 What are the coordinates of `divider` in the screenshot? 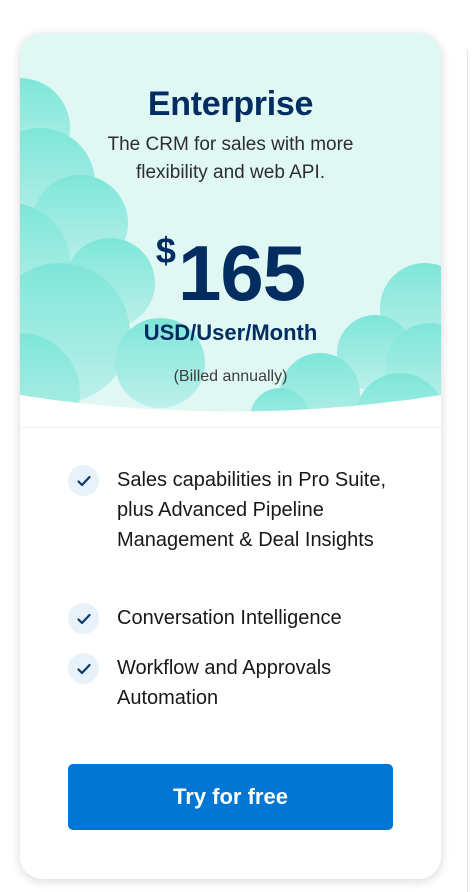 It's located at (230, 427).